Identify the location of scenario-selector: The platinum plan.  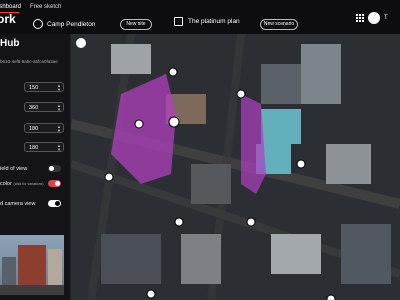
(207, 21).